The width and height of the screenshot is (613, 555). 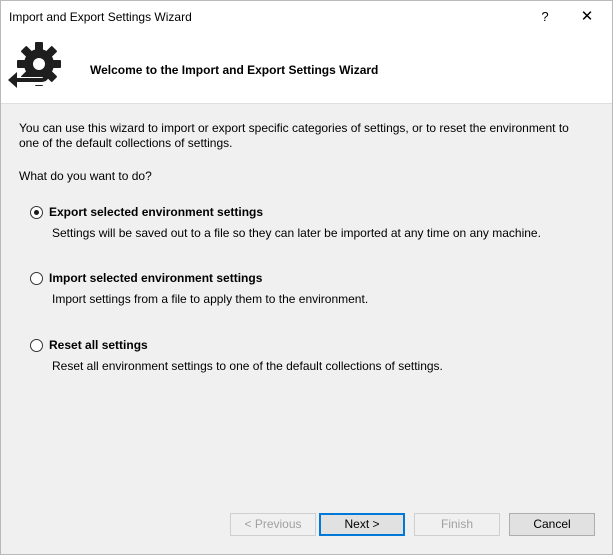 I want to click on cancel-button: Cancel, so click(x=552, y=524).